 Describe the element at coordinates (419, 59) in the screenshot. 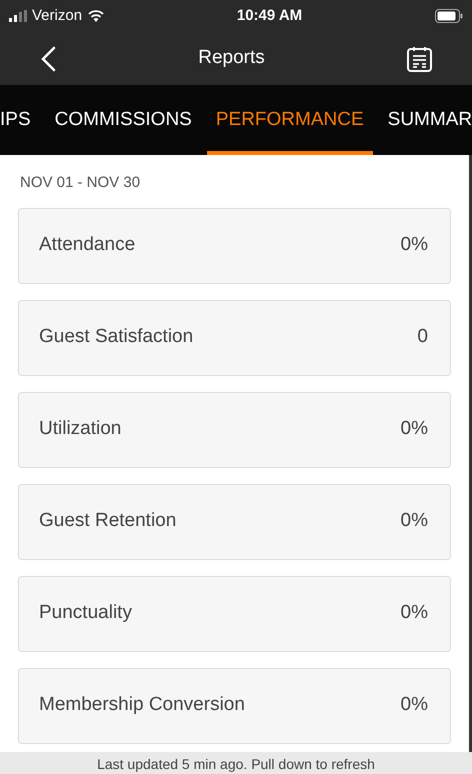

I see `calendar-icon` at that location.